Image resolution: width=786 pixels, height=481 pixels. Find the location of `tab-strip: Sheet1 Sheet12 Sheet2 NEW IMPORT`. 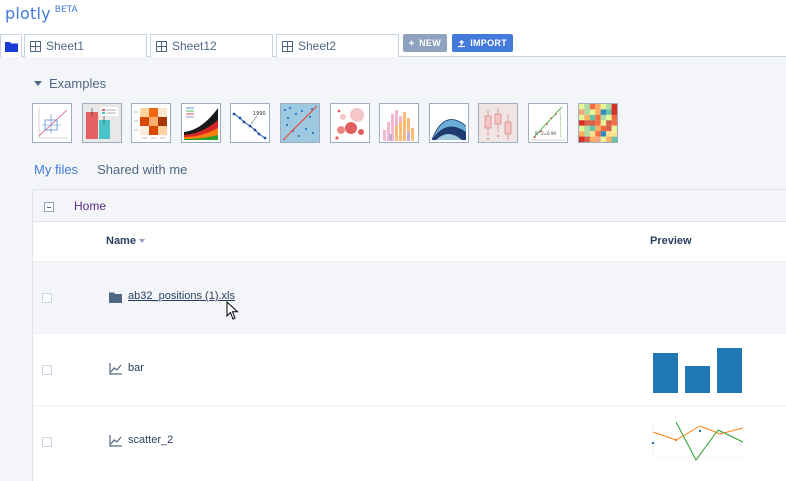

tab-strip: Sheet1 Sheet12 Sheet2 NEW IMPORT is located at coordinates (393, 45).